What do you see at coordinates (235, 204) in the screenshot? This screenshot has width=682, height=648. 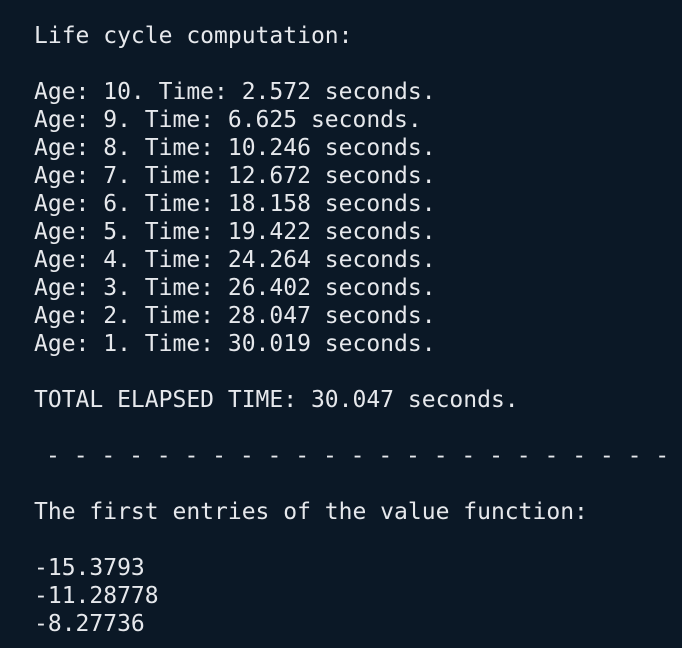 I see `age-line: Age: 6. Time: 18.158 seconds.` at bounding box center [235, 204].